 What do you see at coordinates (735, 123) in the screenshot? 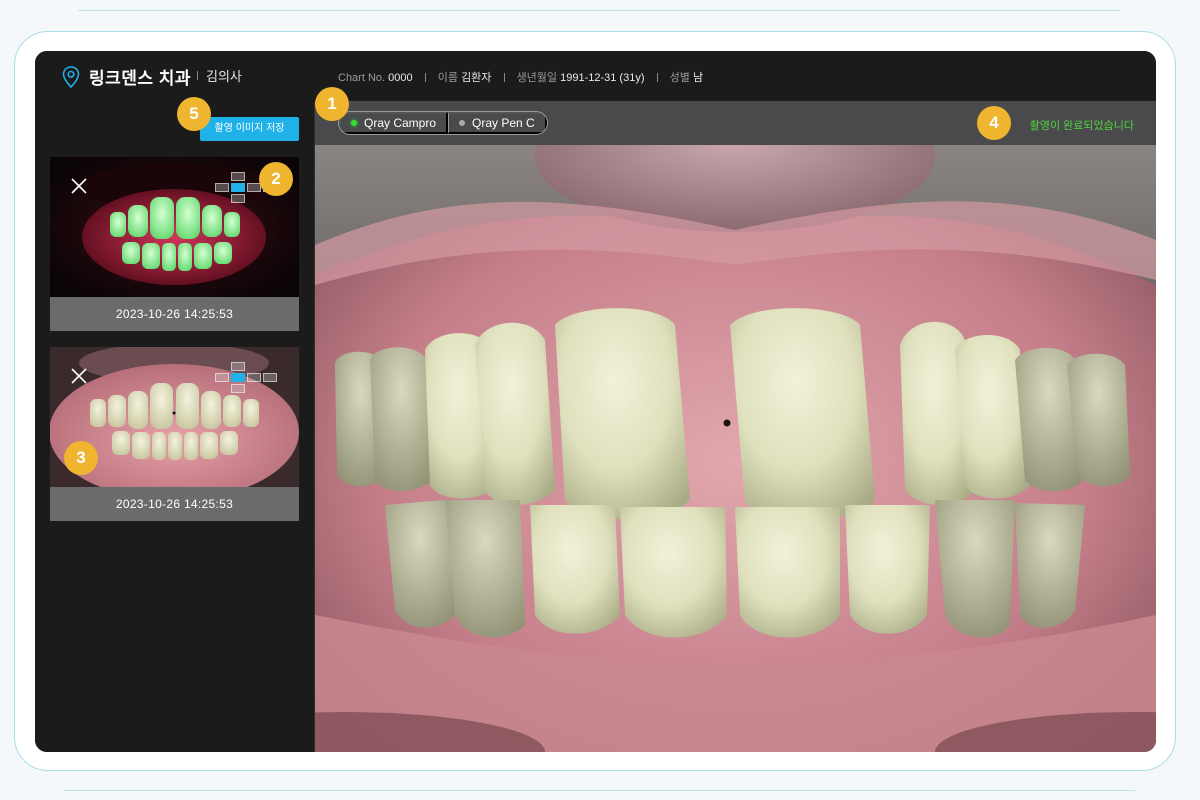
I see `viewer-toolbar: Qray Campro Qray Pen C 촬영이 완료되었습니다` at bounding box center [735, 123].